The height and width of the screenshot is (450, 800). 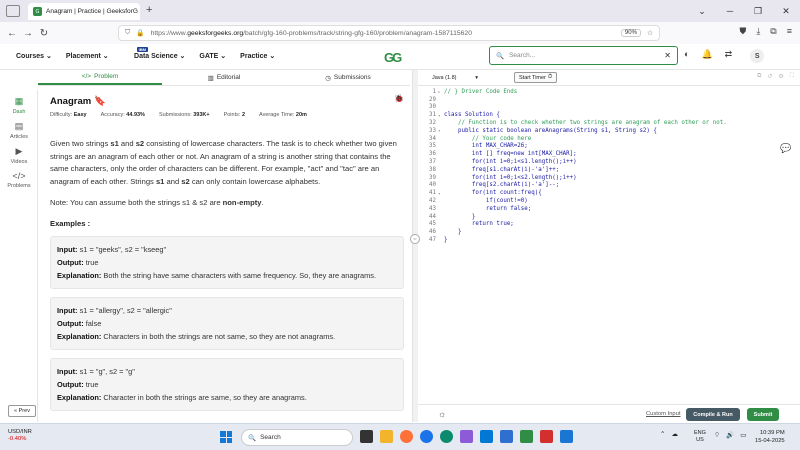 What do you see at coordinates (257, 56) in the screenshot?
I see `menu-practice: Practice ⌄` at bounding box center [257, 56].